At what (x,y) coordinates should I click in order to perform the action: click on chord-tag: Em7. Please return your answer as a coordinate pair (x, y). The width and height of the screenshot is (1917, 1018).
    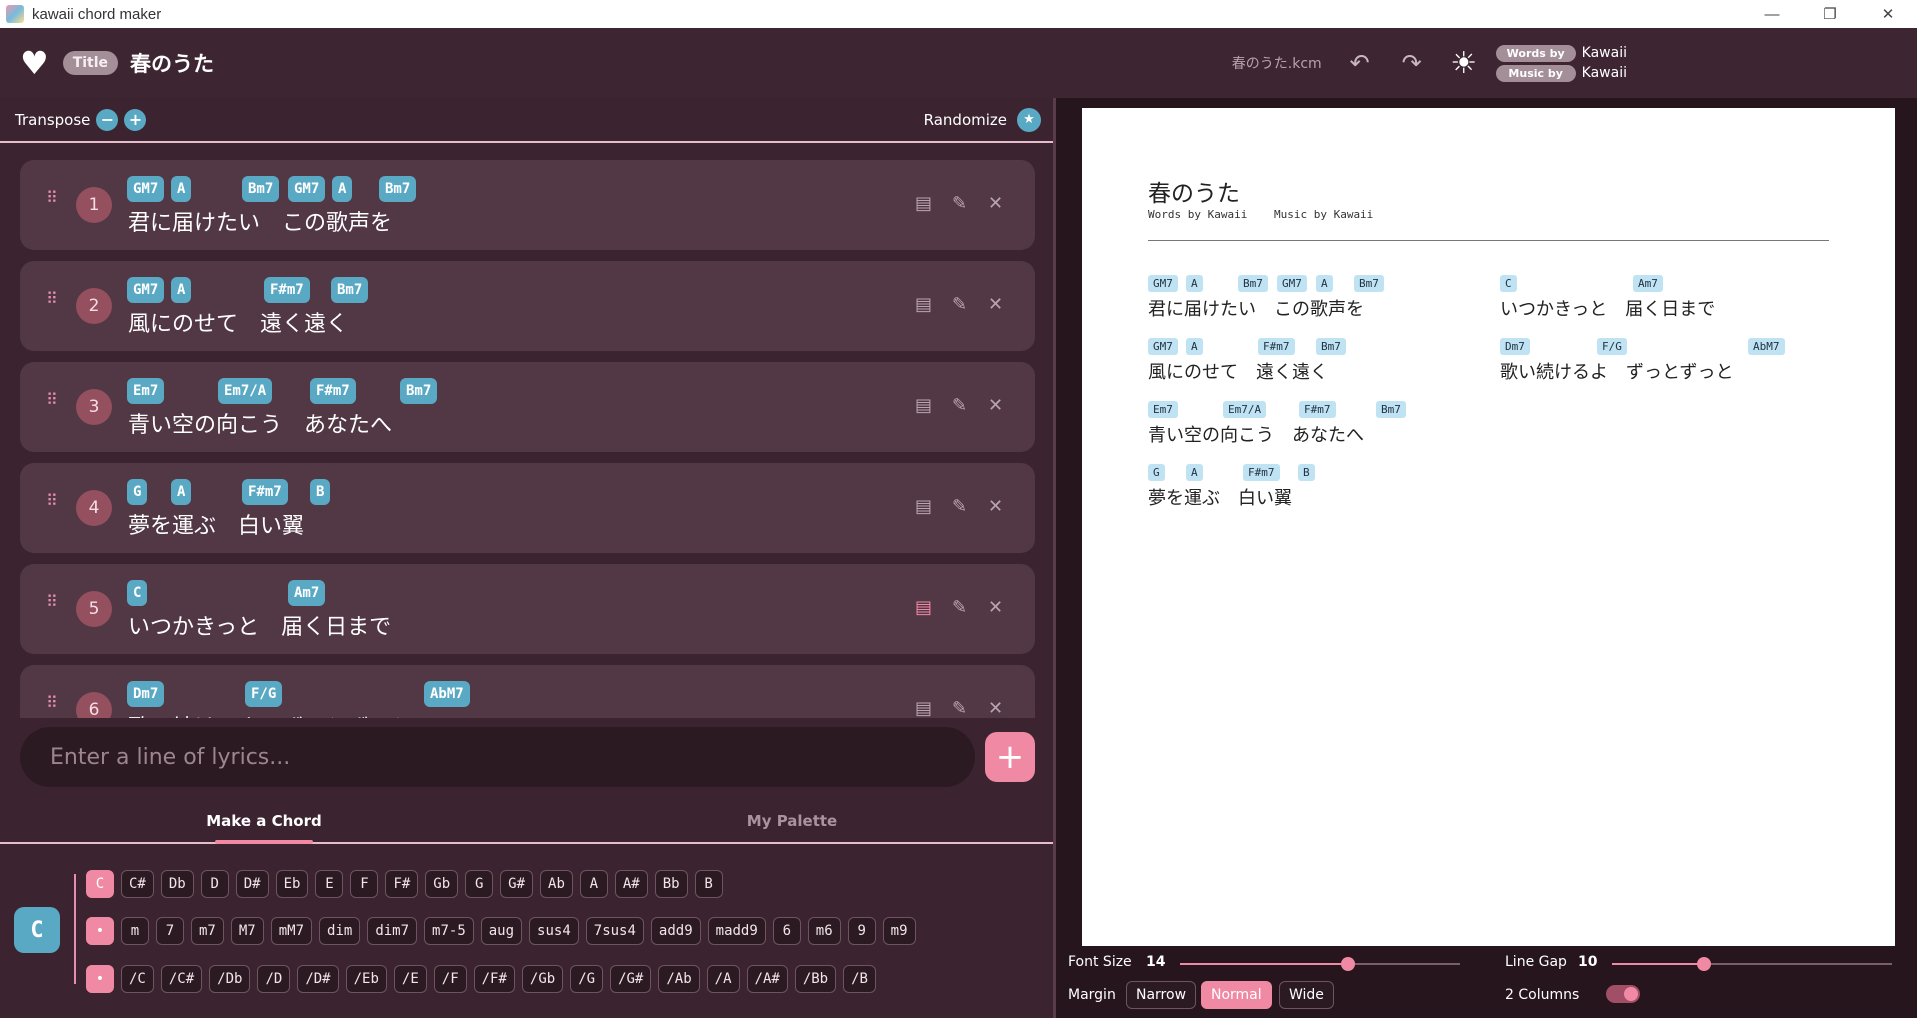
    Looking at the image, I should click on (146, 391).